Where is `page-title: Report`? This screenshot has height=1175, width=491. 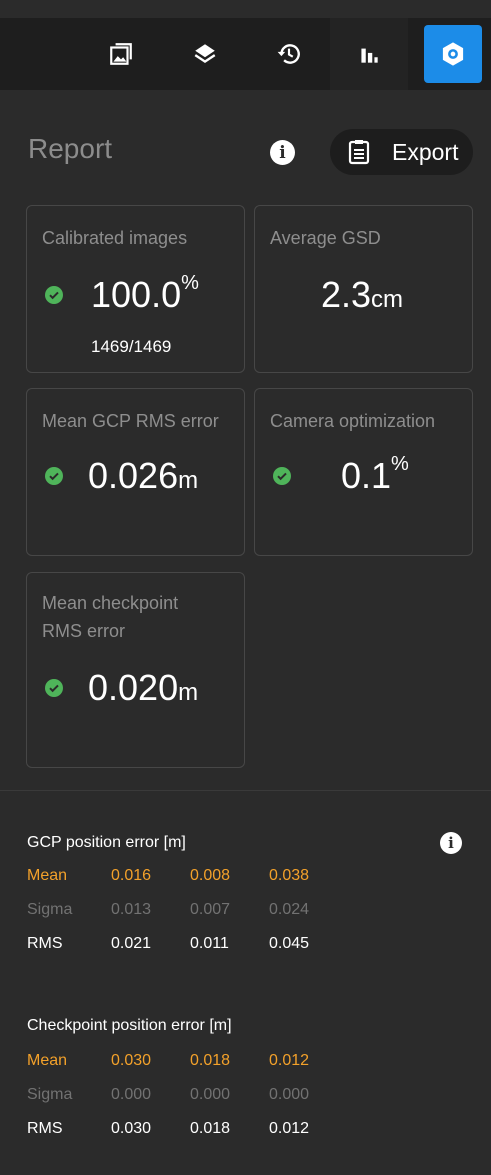
page-title: Report is located at coordinates (70, 148).